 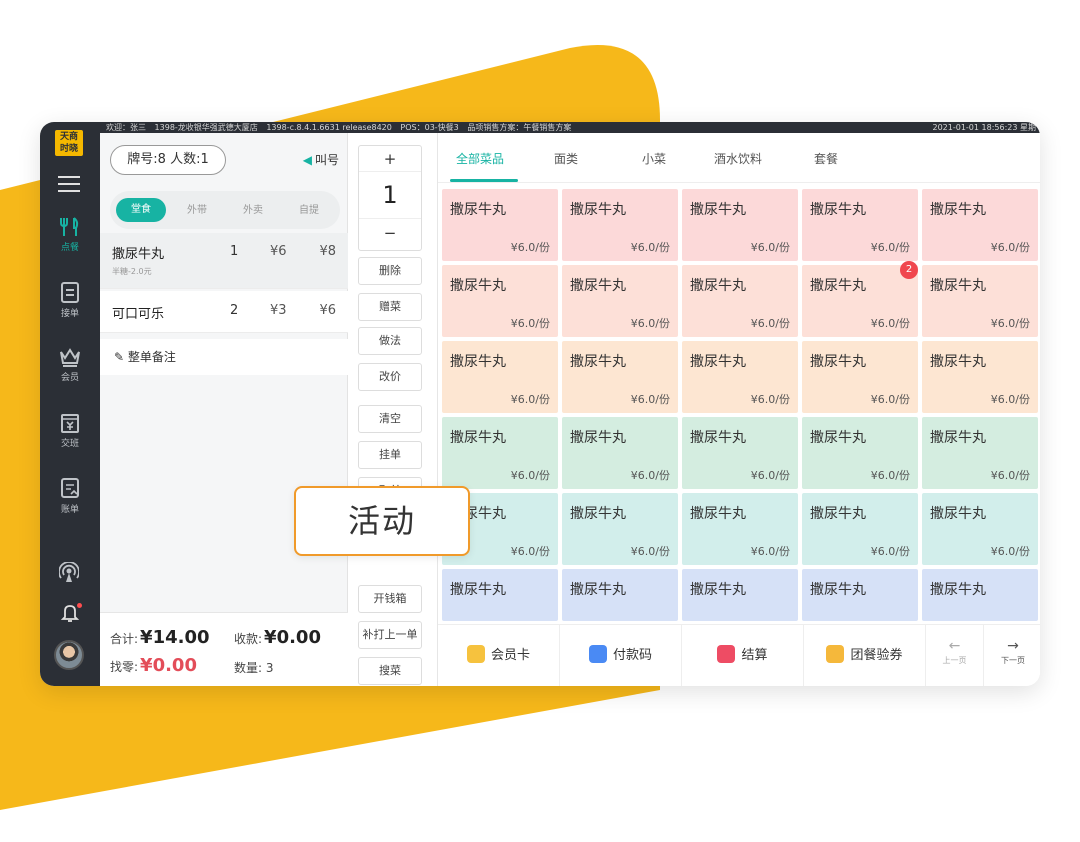 What do you see at coordinates (224, 312) in the screenshot?
I see `order-line: 可口可乐 2 ¥3 ¥6` at bounding box center [224, 312].